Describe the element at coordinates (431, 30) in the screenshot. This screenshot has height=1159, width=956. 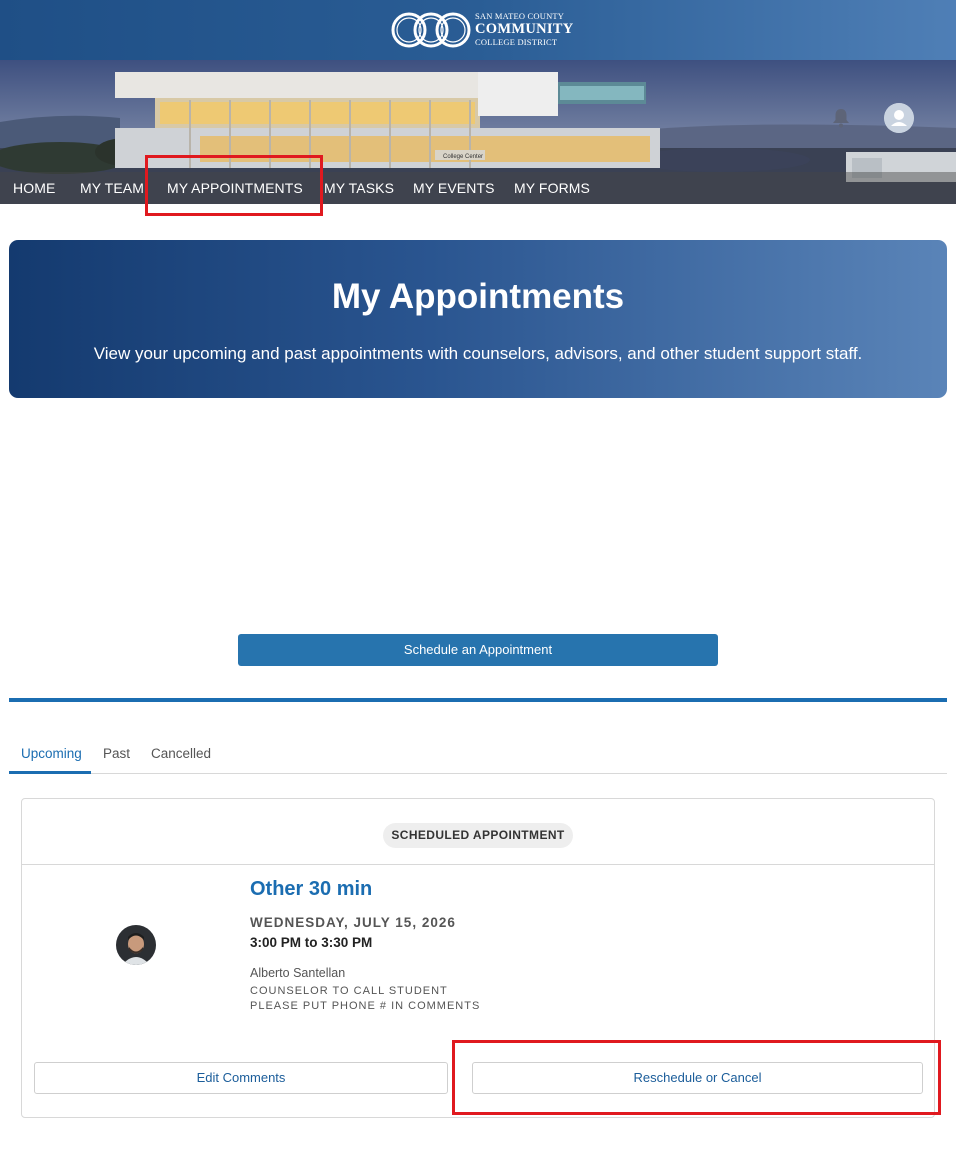
I see `logo-rings-icon` at that location.